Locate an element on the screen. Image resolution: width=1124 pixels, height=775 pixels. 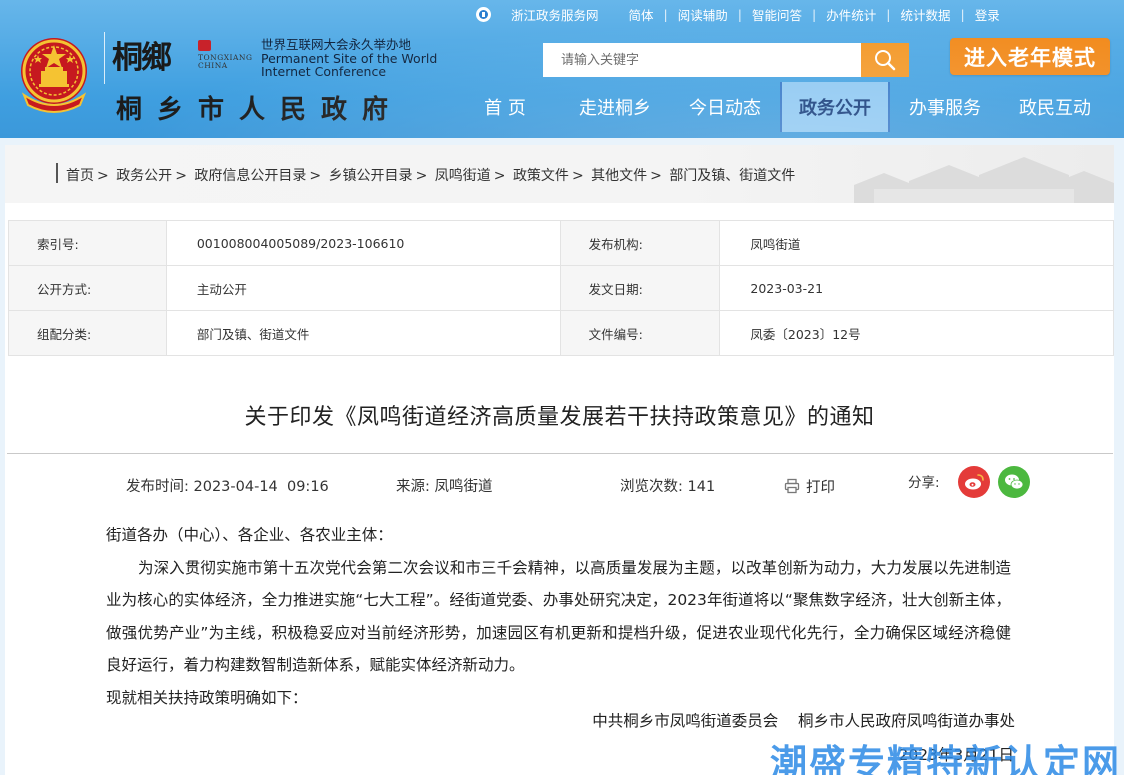
breadcrumb-other-docs: 其他文件 is located at coordinates (619, 176).